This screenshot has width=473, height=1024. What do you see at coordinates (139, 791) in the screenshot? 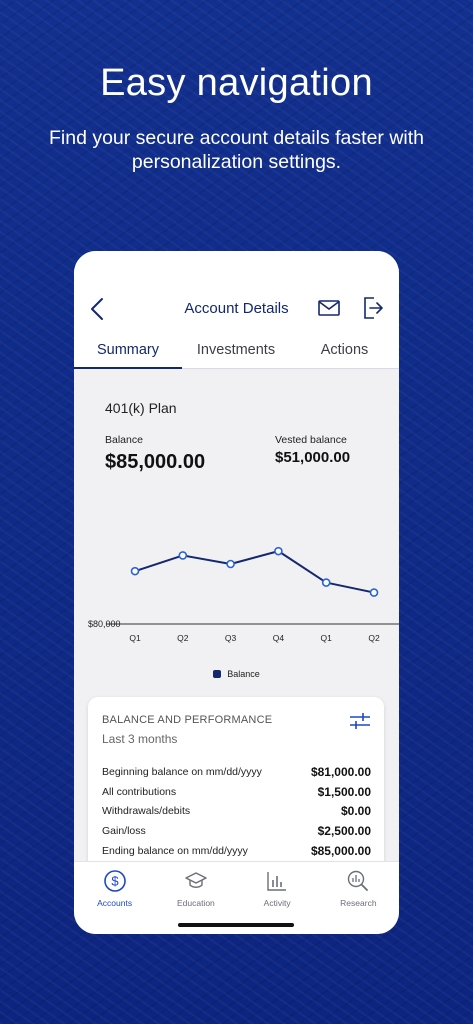
I see `row-label: All contributions` at bounding box center [139, 791].